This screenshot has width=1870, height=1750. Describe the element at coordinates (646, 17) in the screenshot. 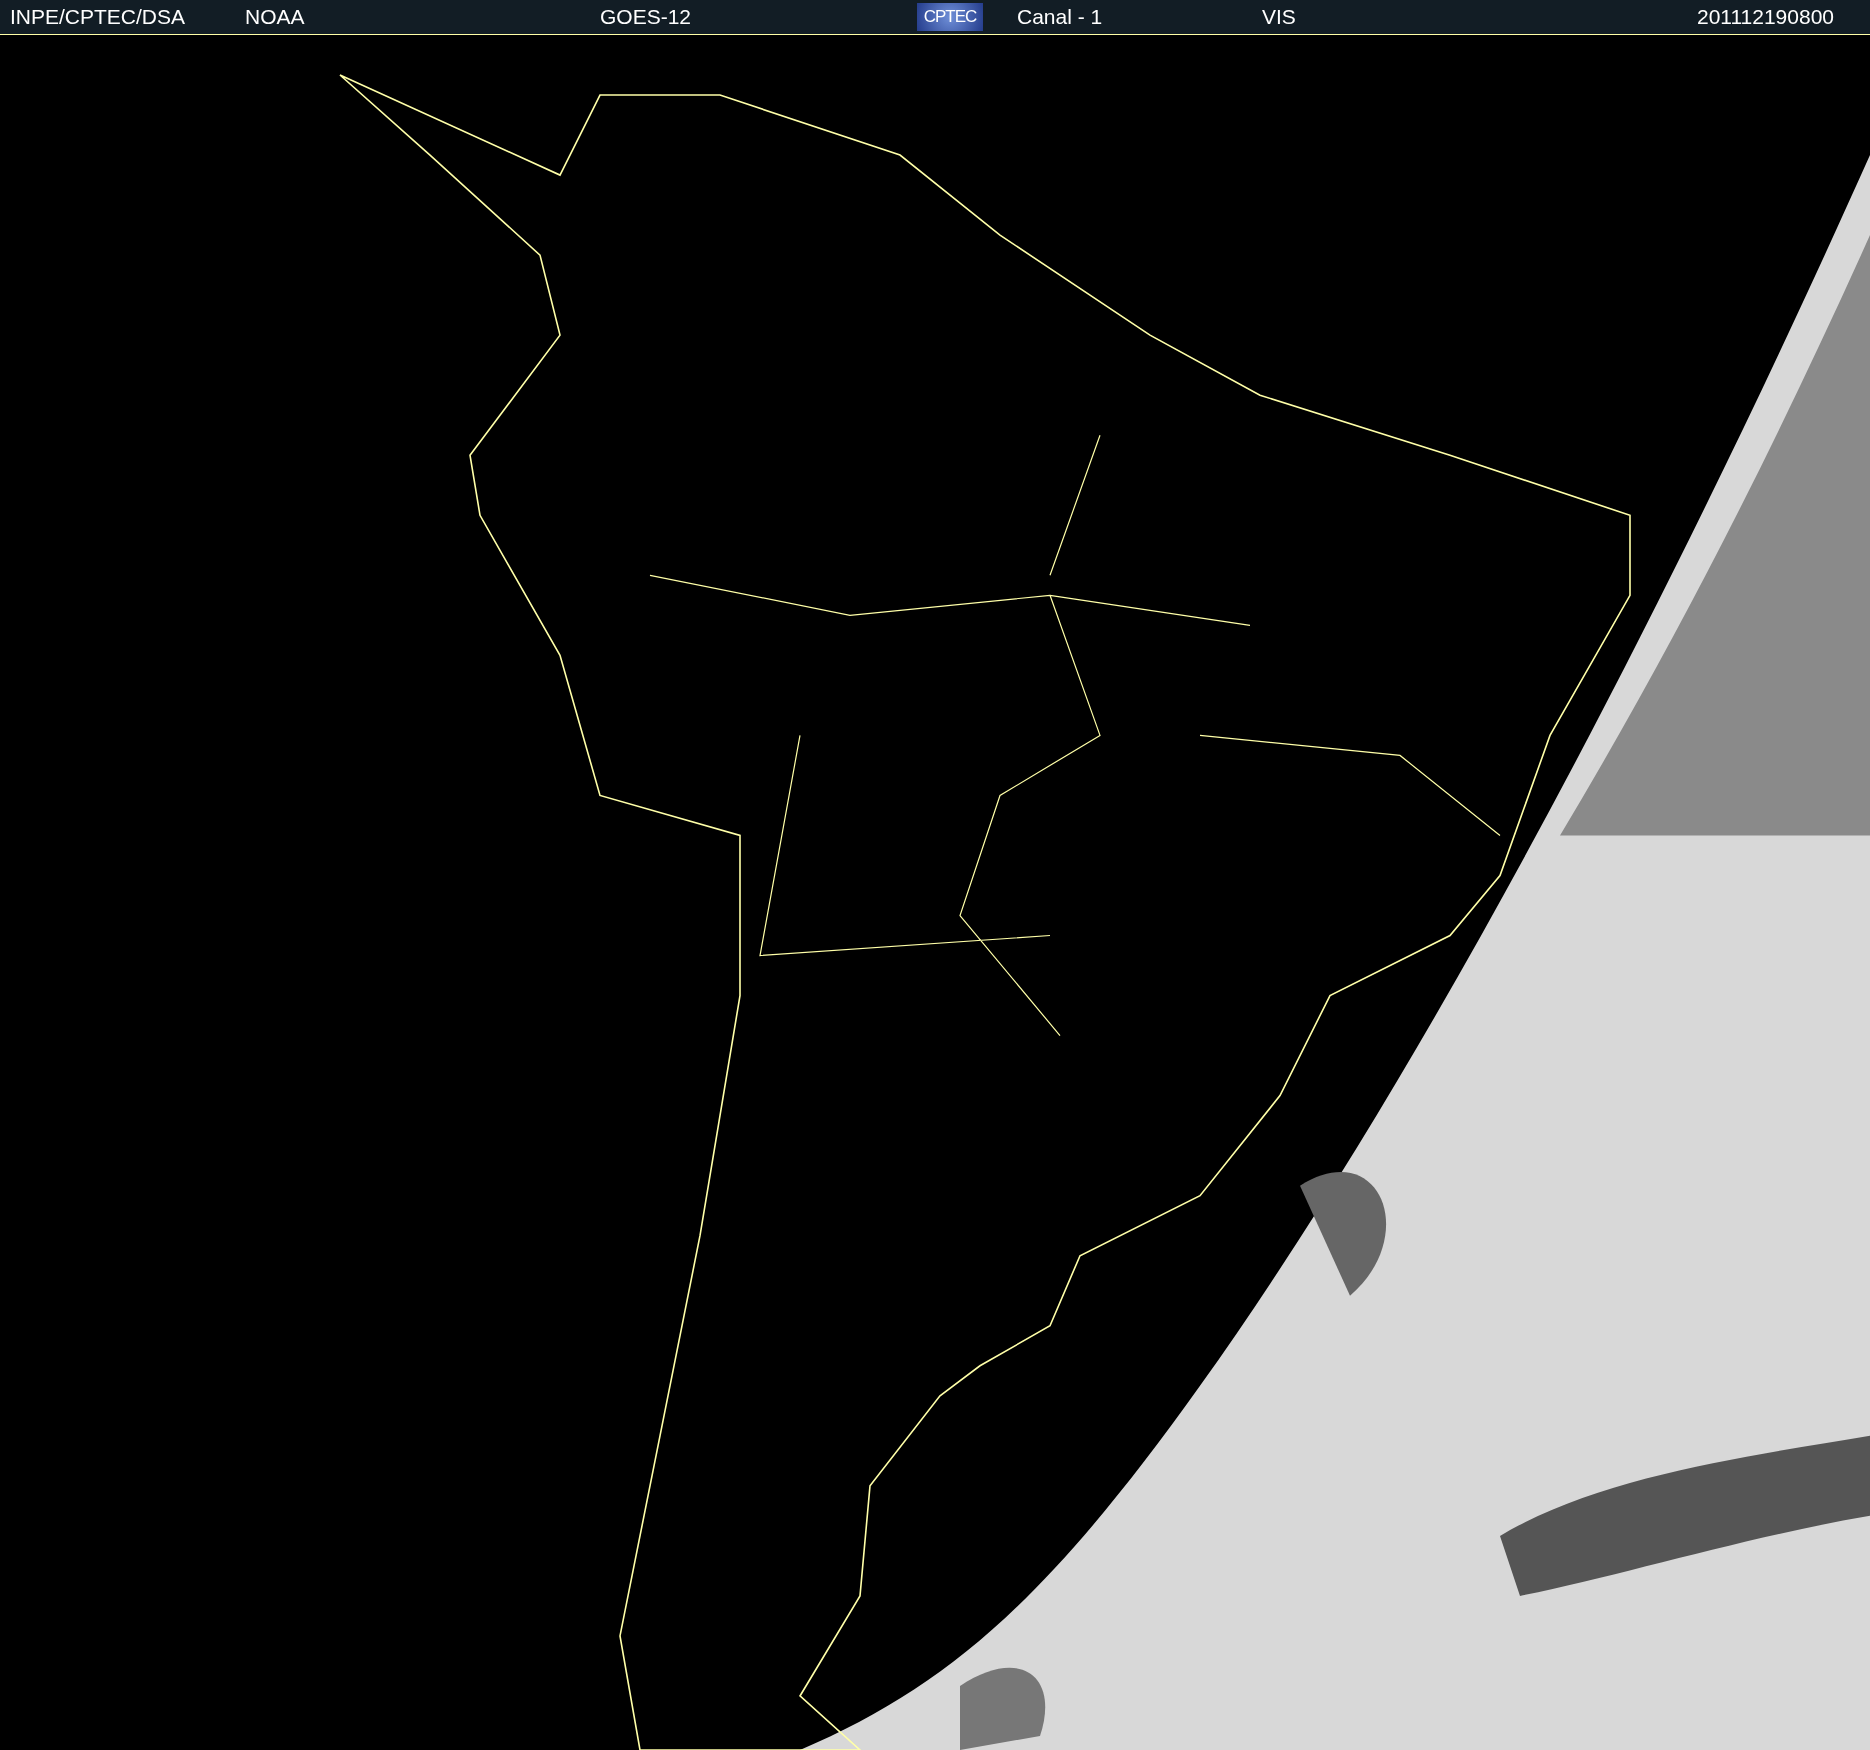

I see `header-label: GOES-12` at that location.